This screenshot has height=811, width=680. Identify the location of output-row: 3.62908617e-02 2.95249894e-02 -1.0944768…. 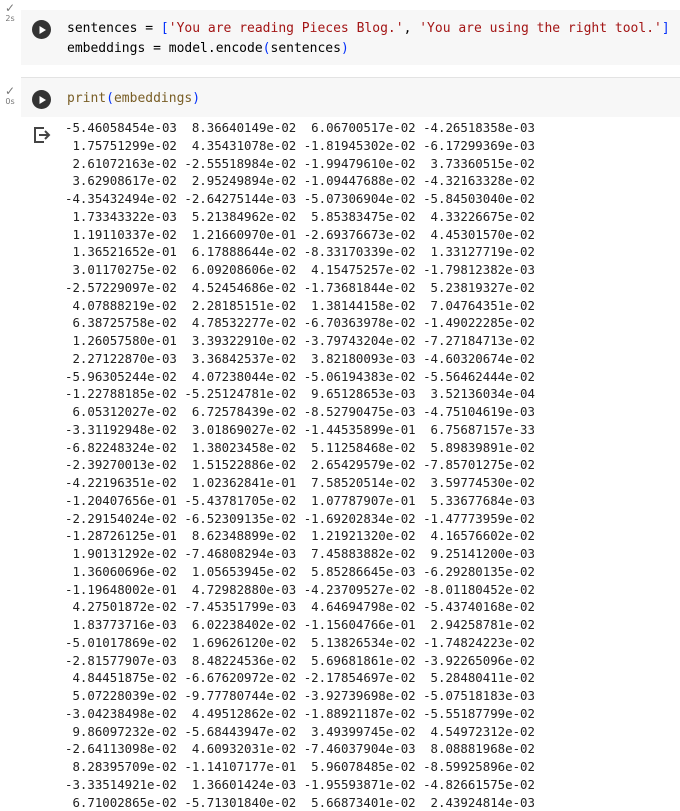
(300, 181).